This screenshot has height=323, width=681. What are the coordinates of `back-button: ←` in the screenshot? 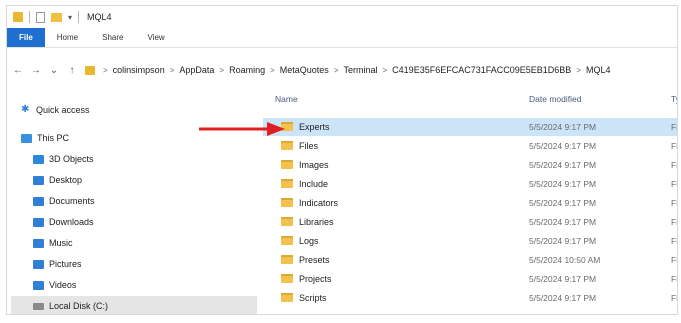 It's located at (18, 70).